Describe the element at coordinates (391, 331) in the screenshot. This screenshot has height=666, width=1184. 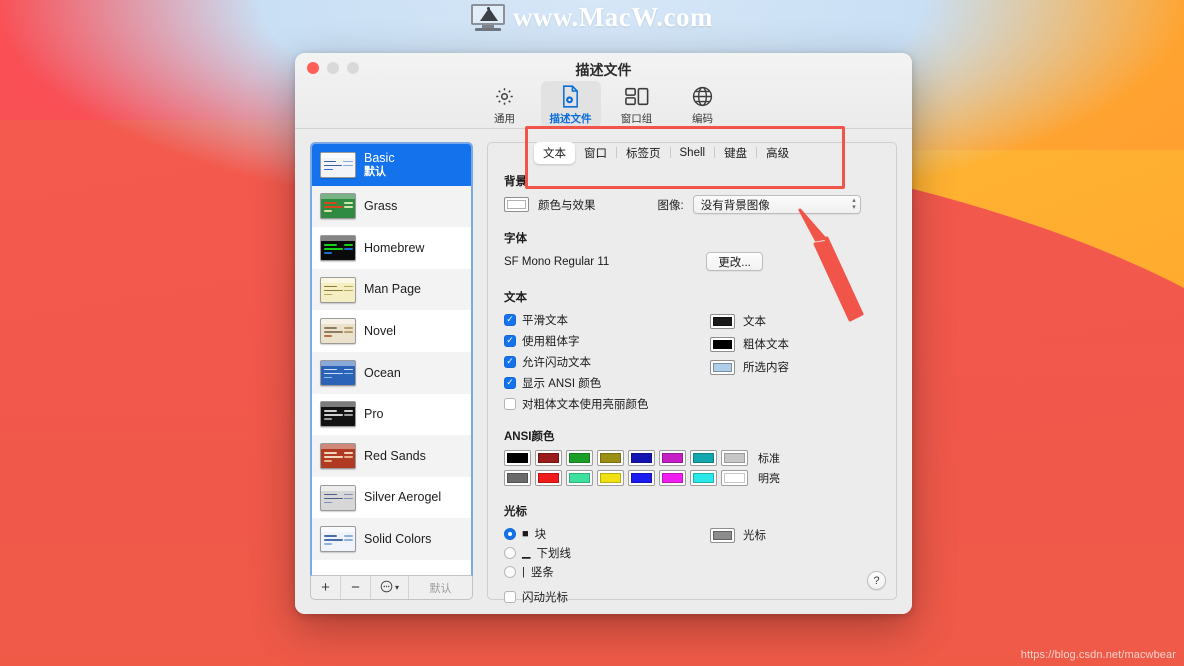
I see `profile-item-novel: Novel` at that location.